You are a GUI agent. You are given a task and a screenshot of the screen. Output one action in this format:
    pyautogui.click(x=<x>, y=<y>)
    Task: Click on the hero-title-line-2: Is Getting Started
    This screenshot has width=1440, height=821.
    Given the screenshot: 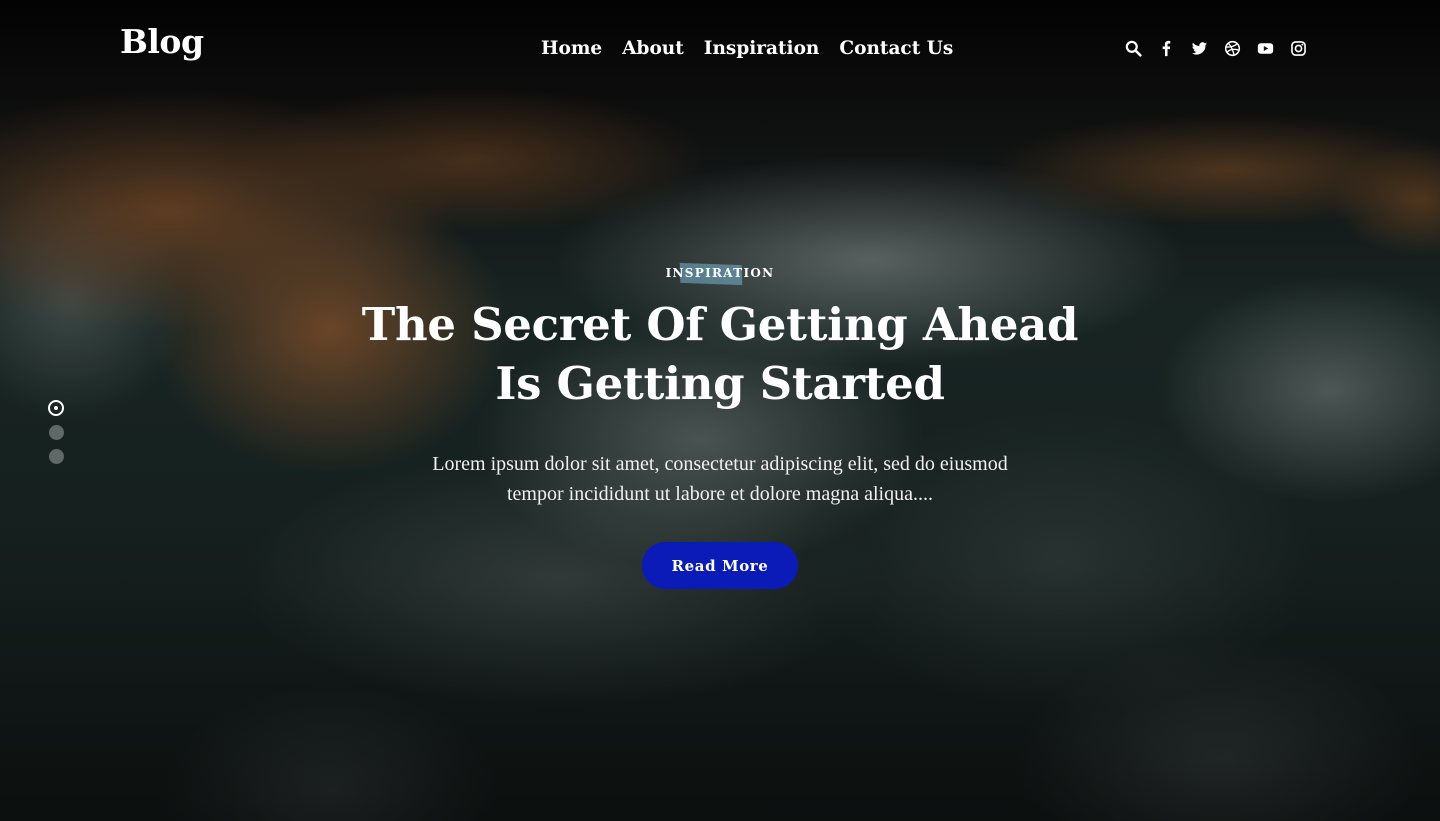 What is the action you would take?
    pyautogui.click(x=720, y=383)
    